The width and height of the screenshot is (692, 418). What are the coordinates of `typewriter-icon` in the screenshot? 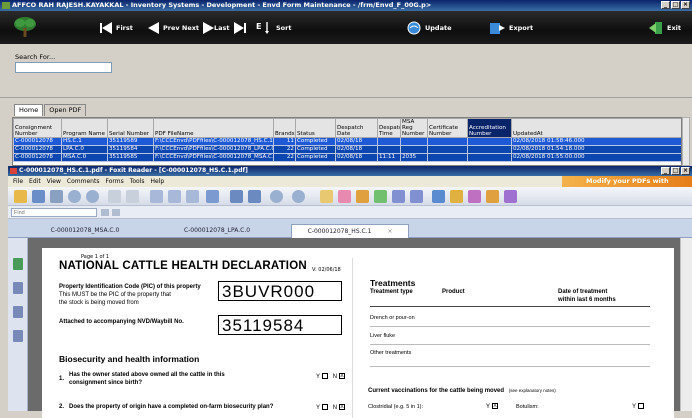 It's located at (380, 196).